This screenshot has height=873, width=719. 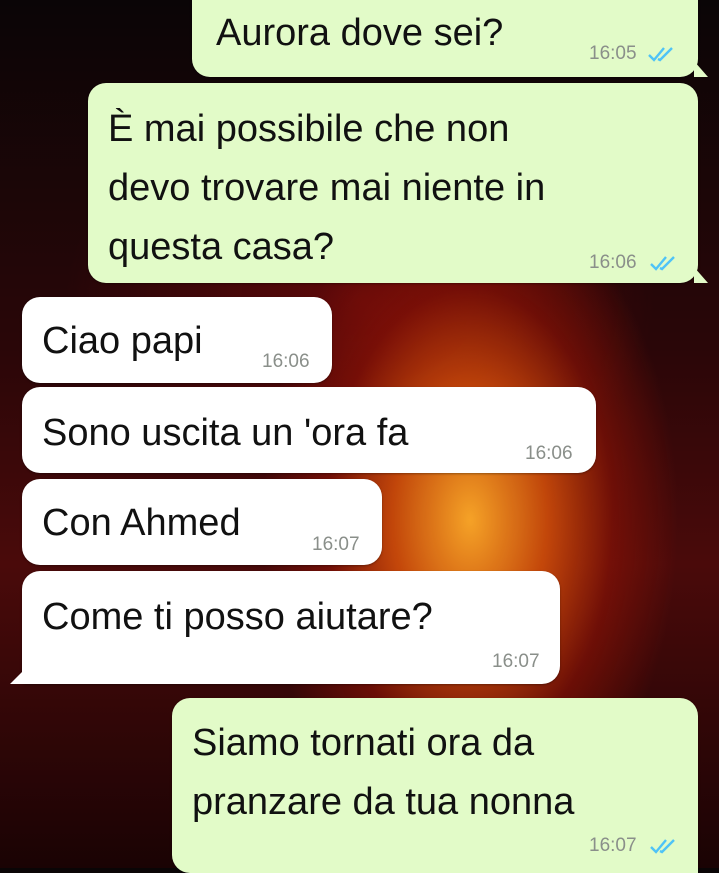 What do you see at coordinates (383, 802) in the screenshot?
I see `message-text-line: pranzare da tua nonna` at bounding box center [383, 802].